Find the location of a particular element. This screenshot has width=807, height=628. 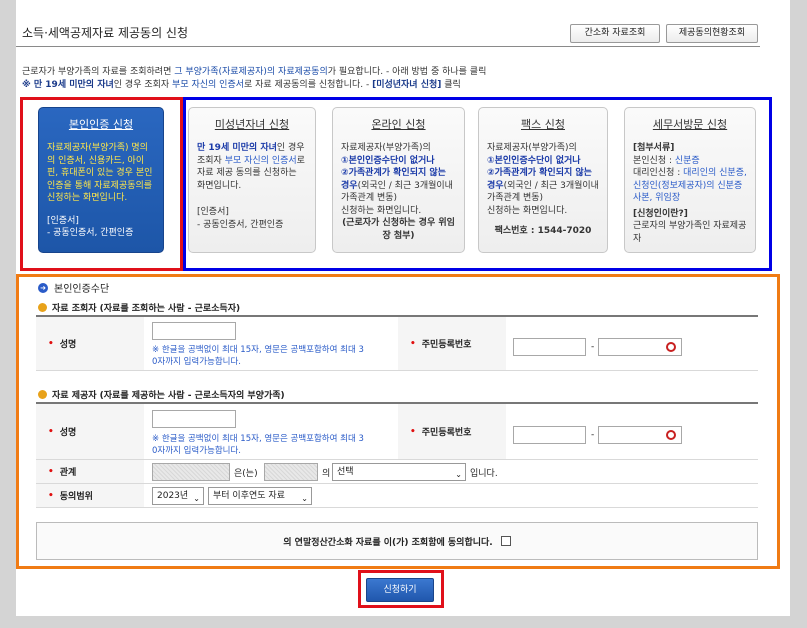

relation-provider-input is located at coordinates (291, 472).